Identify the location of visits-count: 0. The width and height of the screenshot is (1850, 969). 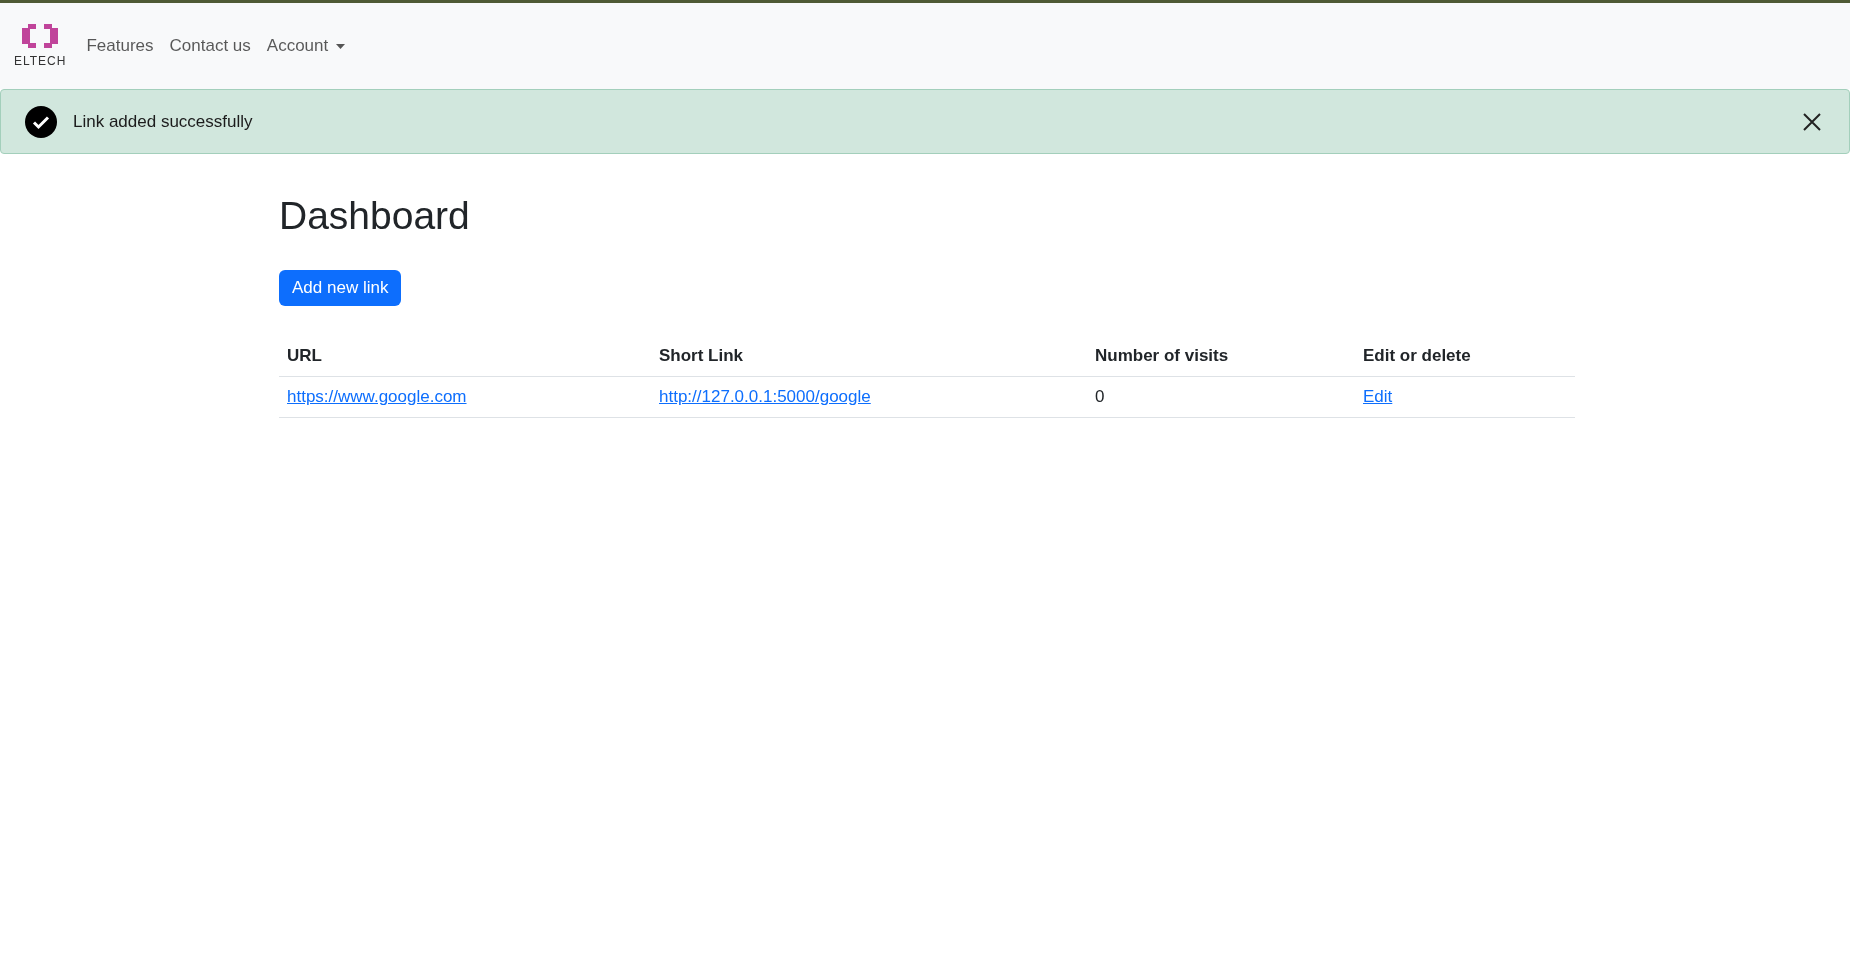
(1100, 396).